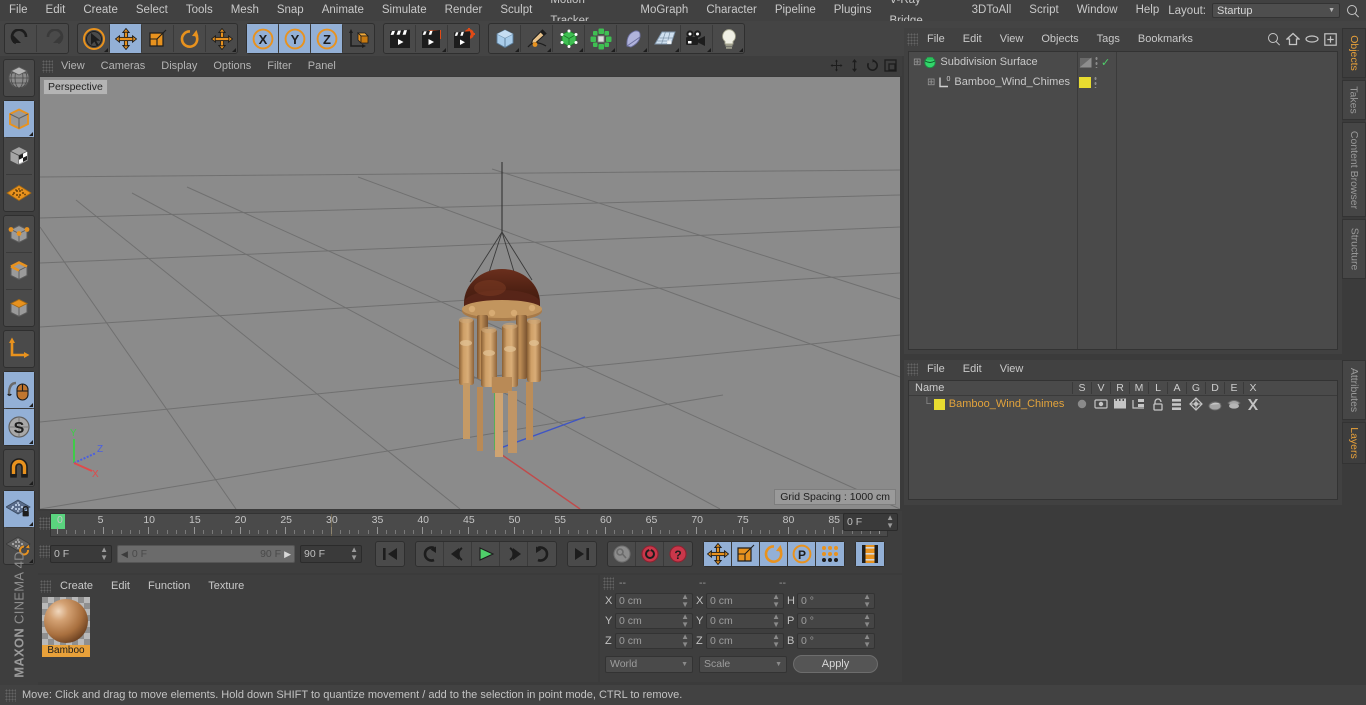 Image resolution: width=1366 pixels, height=705 pixels. I want to click on move-alt-tool, so click(221, 38).